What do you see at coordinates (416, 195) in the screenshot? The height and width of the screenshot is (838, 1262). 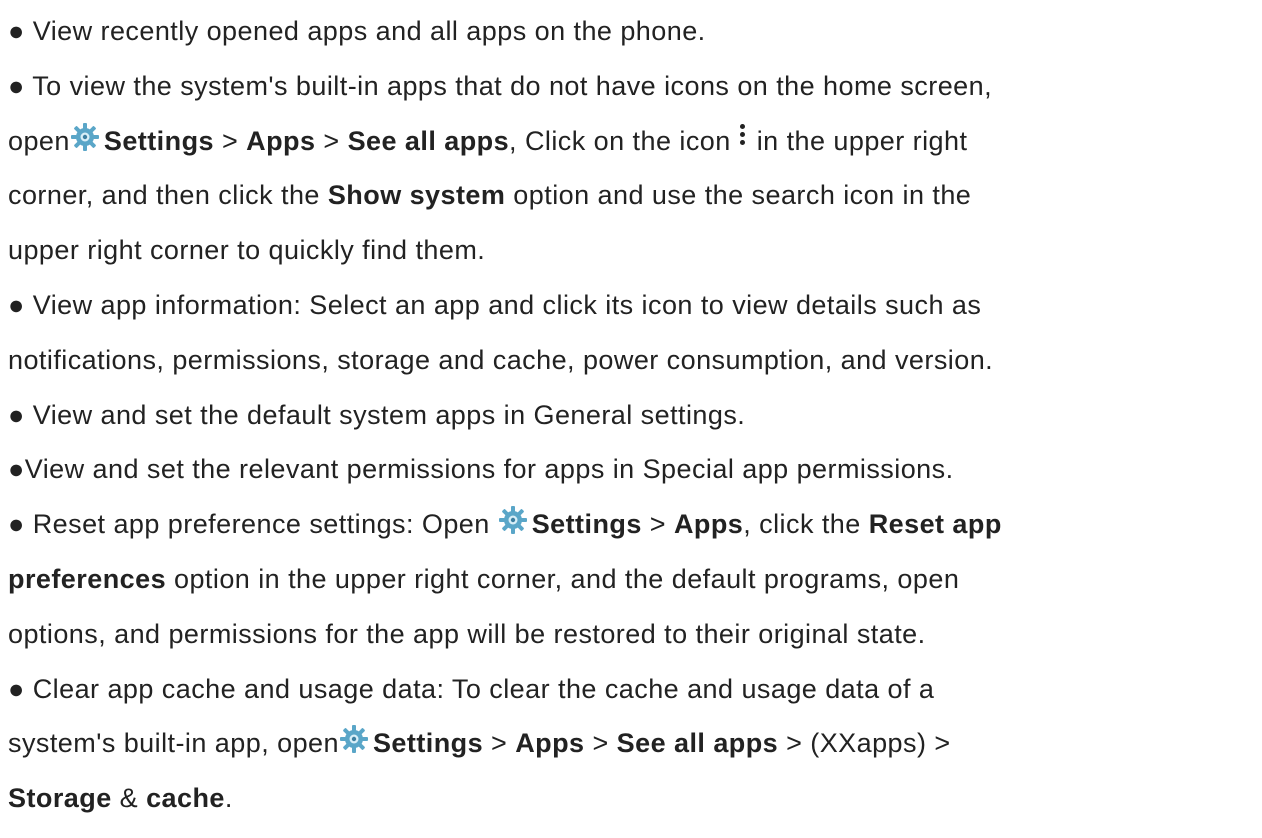 I see `bold-text: Show system` at bounding box center [416, 195].